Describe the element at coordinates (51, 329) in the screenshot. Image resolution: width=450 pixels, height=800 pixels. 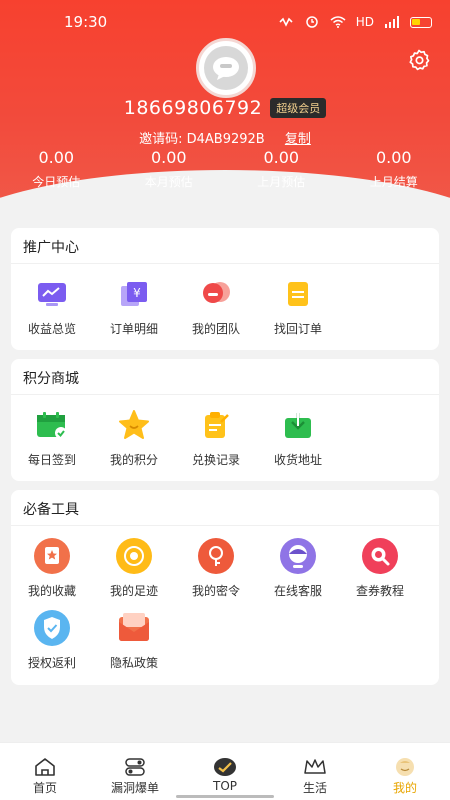
I see `menu-label: 收益总览` at that location.